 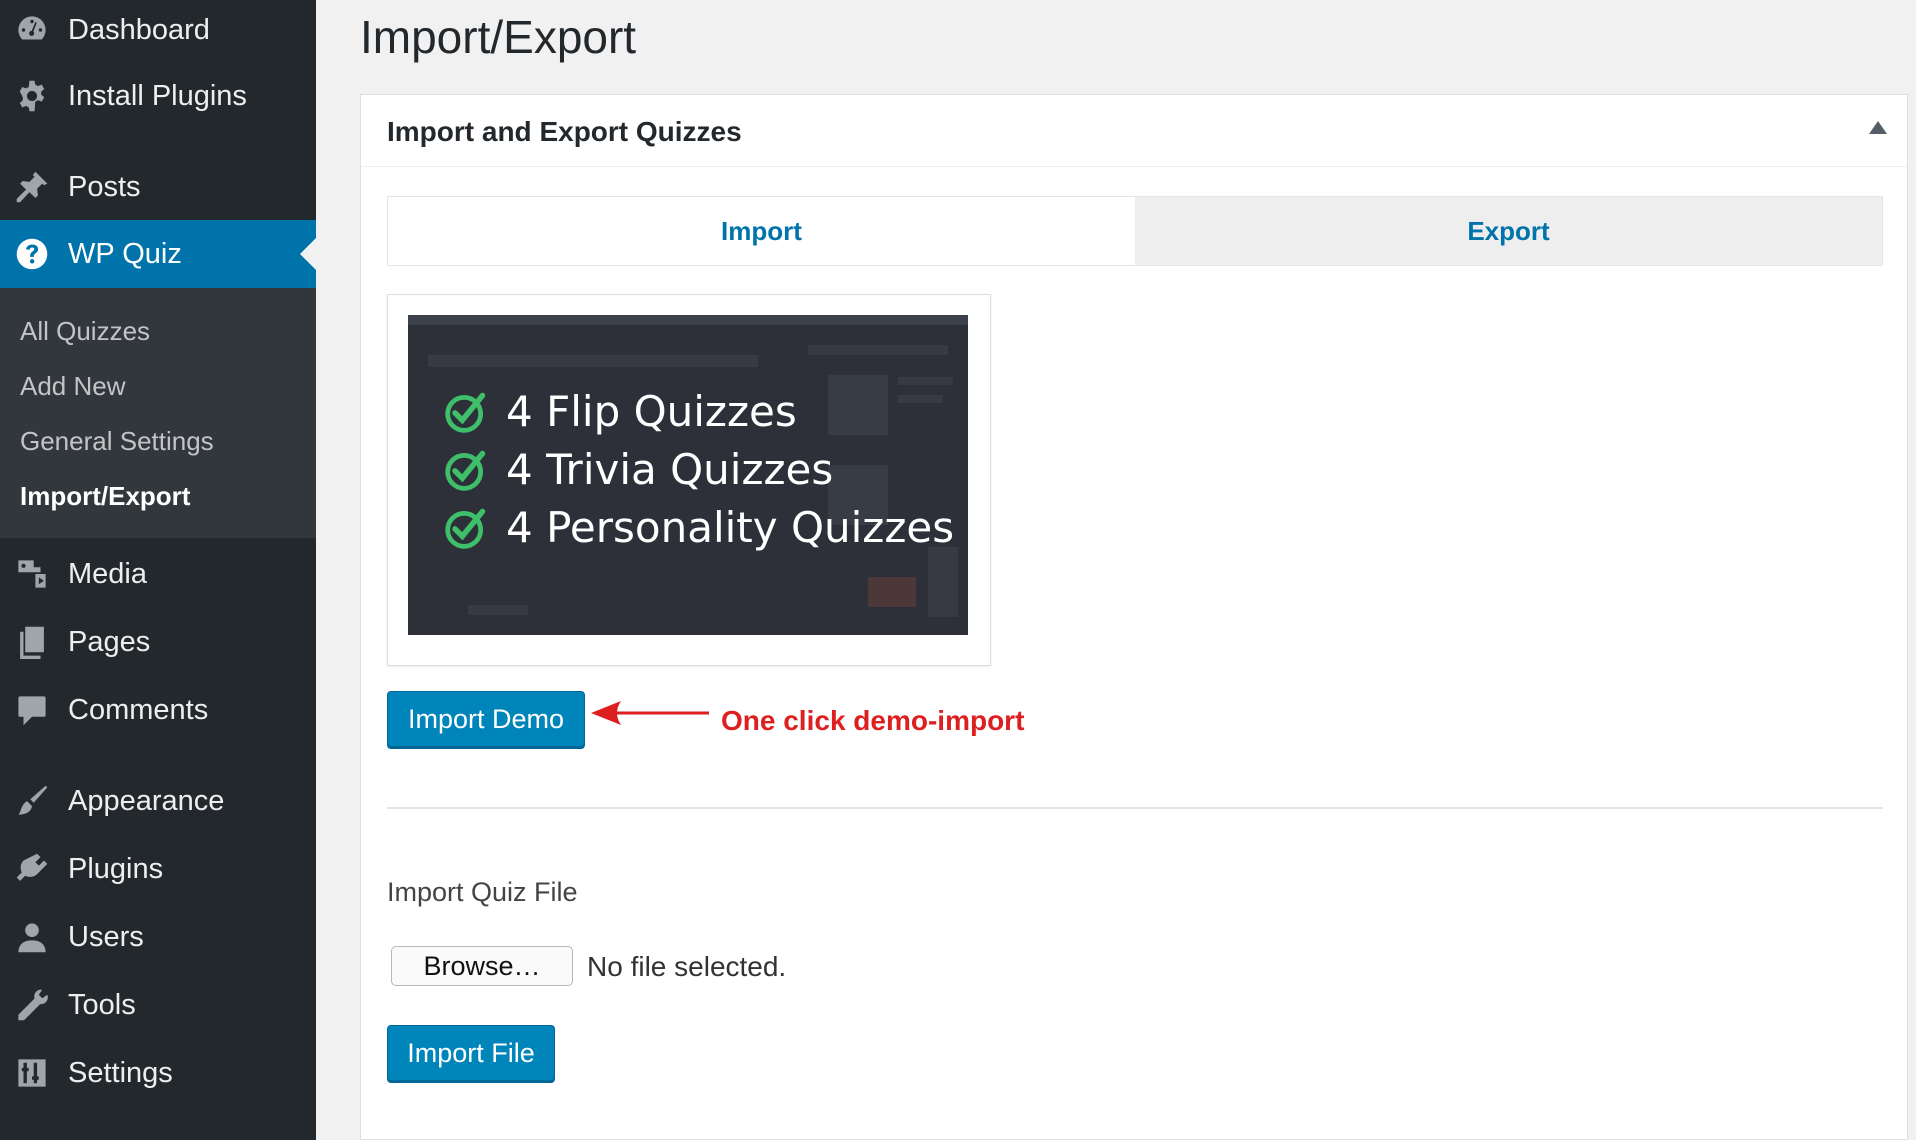 What do you see at coordinates (158, 1005) in the screenshot?
I see `menu-item-tools: Tools` at bounding box center [158, 1005].